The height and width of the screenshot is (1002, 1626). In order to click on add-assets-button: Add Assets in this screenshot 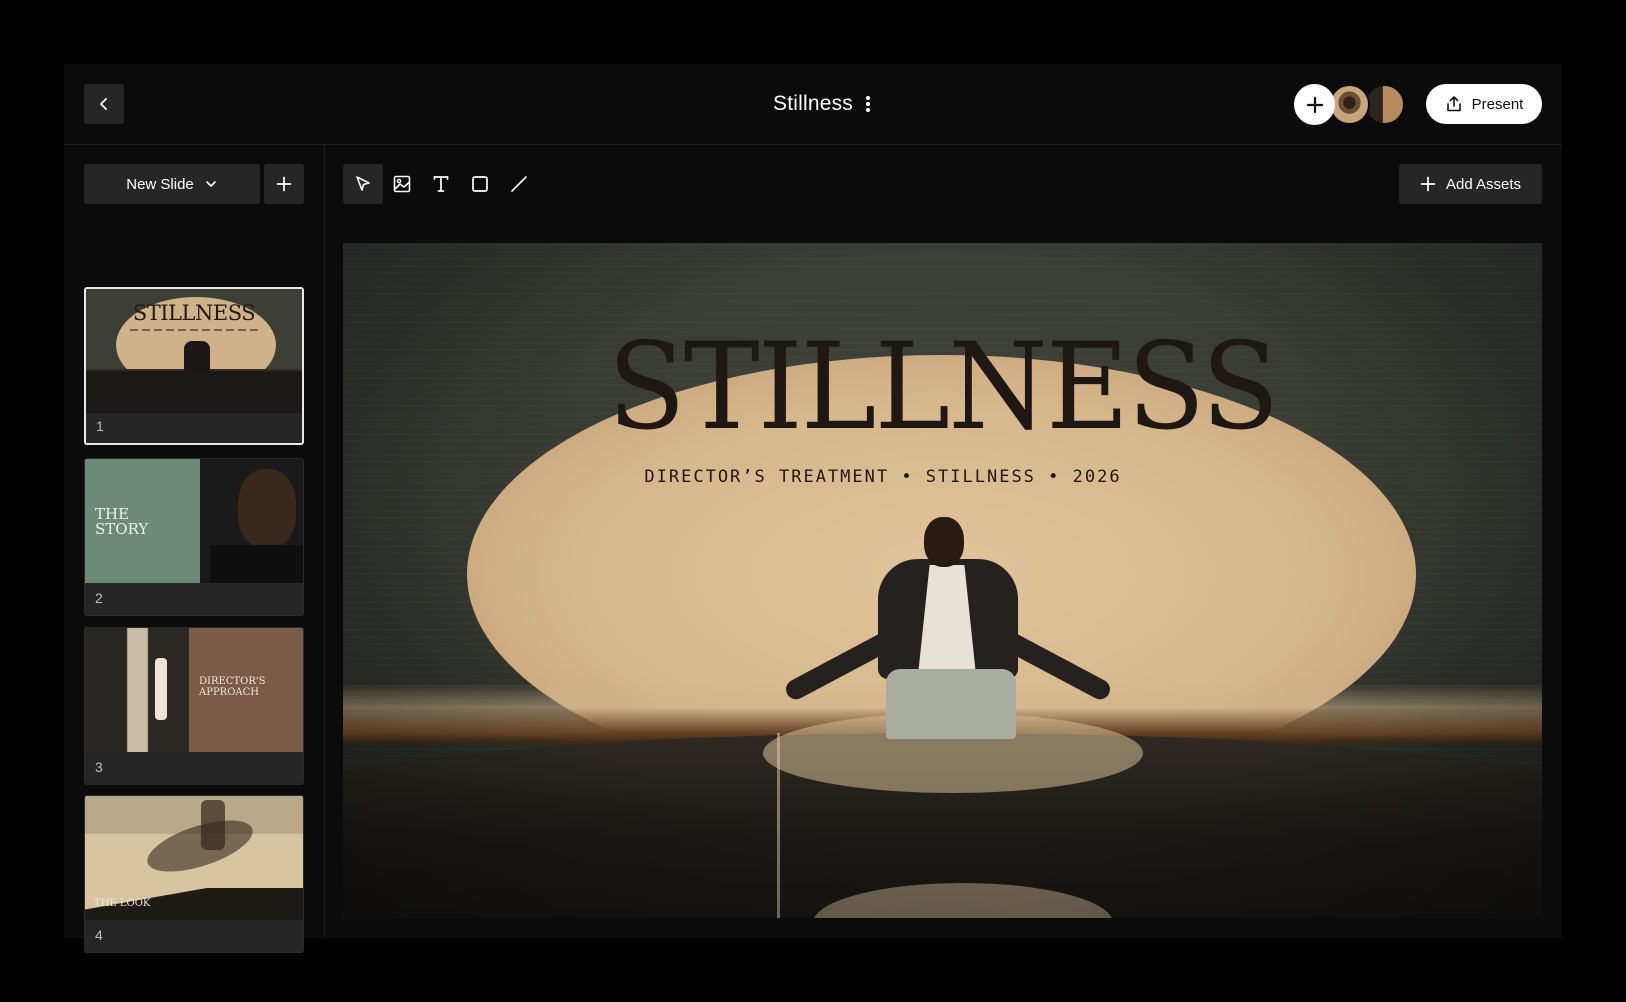, I will do `click(1470, 184)`.